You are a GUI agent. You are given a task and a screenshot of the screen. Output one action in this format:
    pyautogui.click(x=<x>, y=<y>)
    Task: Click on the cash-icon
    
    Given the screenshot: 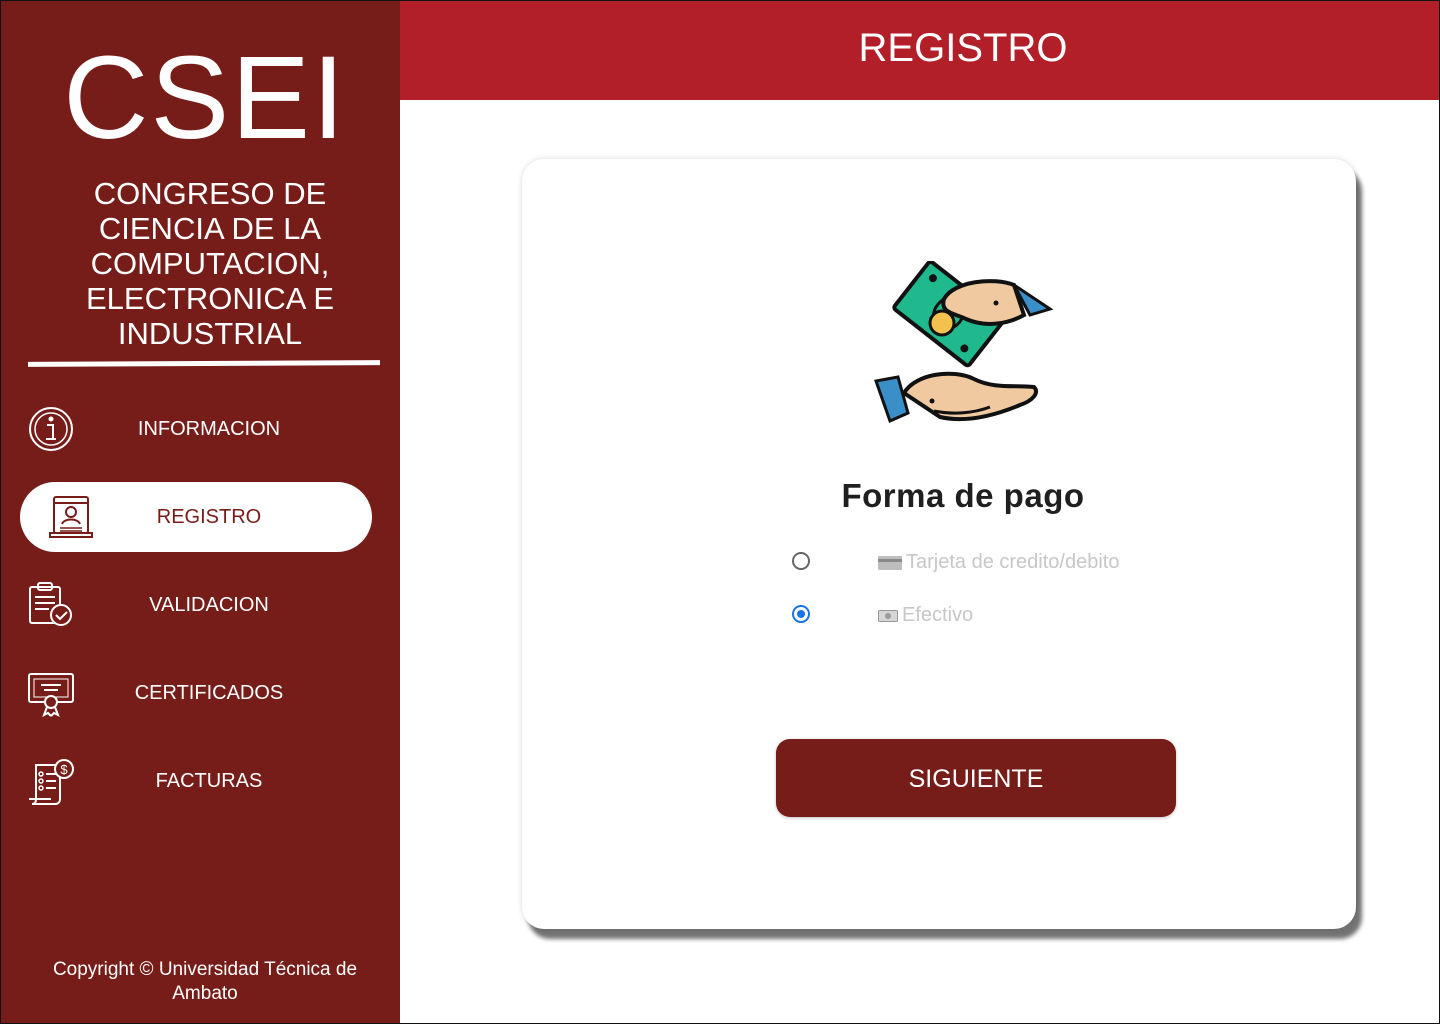 What is the action you would take?
    pyautogui.click(x=888, y=616)
    